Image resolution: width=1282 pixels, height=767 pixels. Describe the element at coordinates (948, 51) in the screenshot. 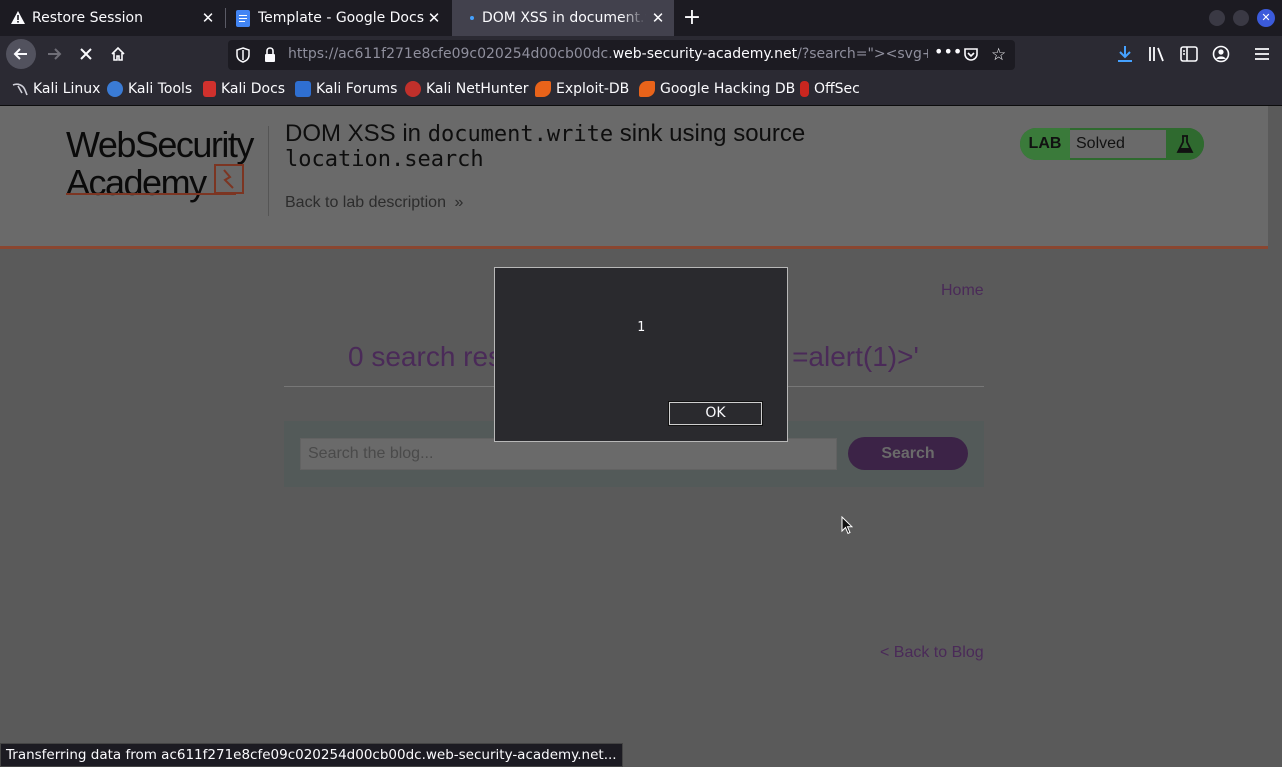

I see `page-actions-menu-icon: •••` at that location.